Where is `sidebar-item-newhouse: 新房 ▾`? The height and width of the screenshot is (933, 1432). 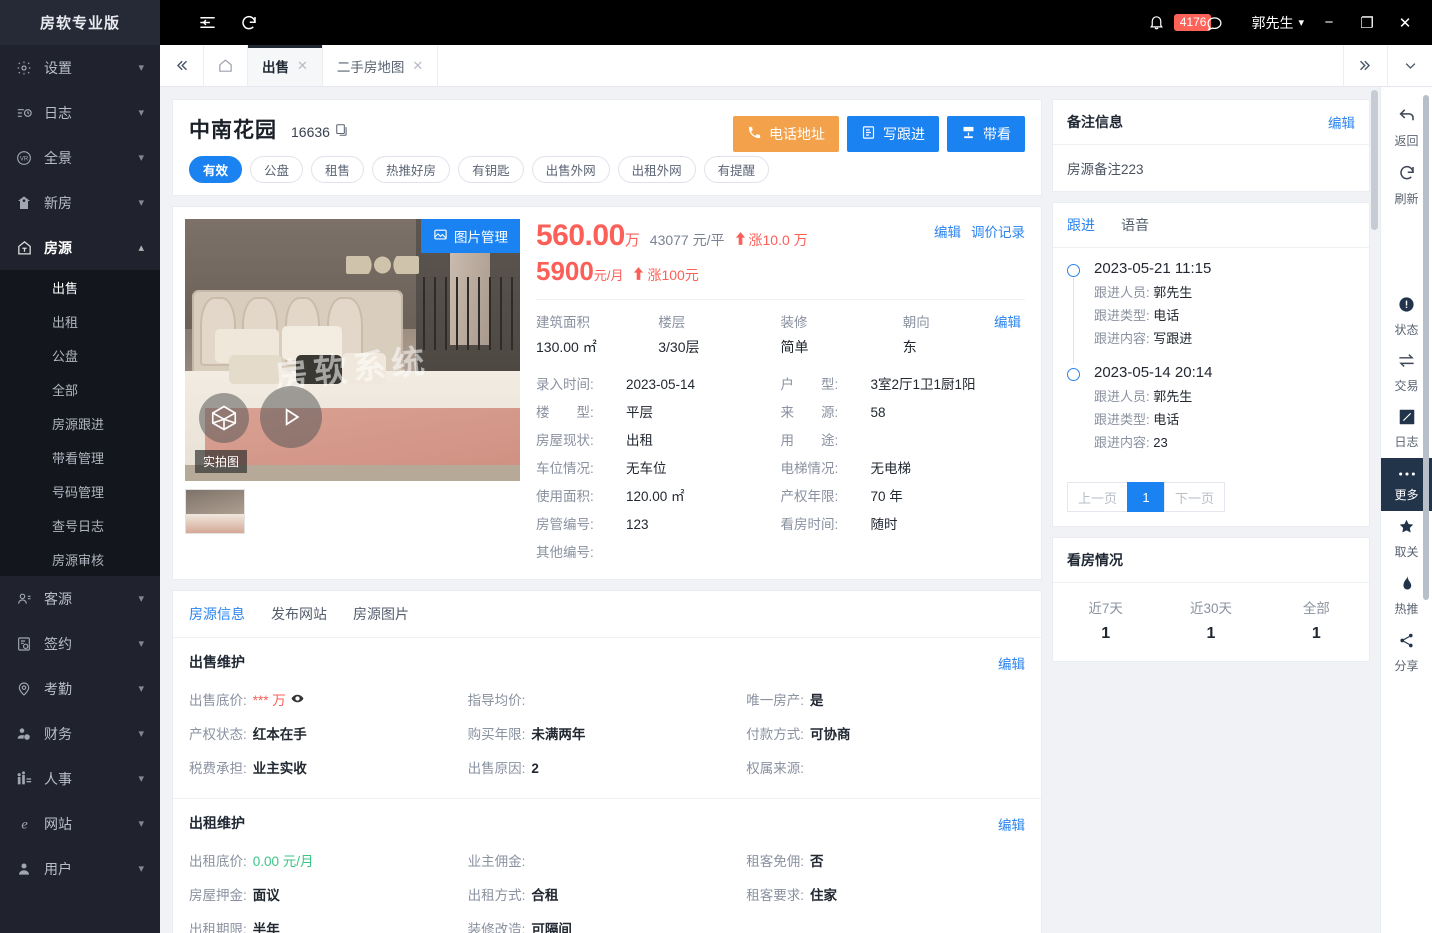 sidebar-item-newhouse: 新房 ▾ is located at coordinates (80, 202).